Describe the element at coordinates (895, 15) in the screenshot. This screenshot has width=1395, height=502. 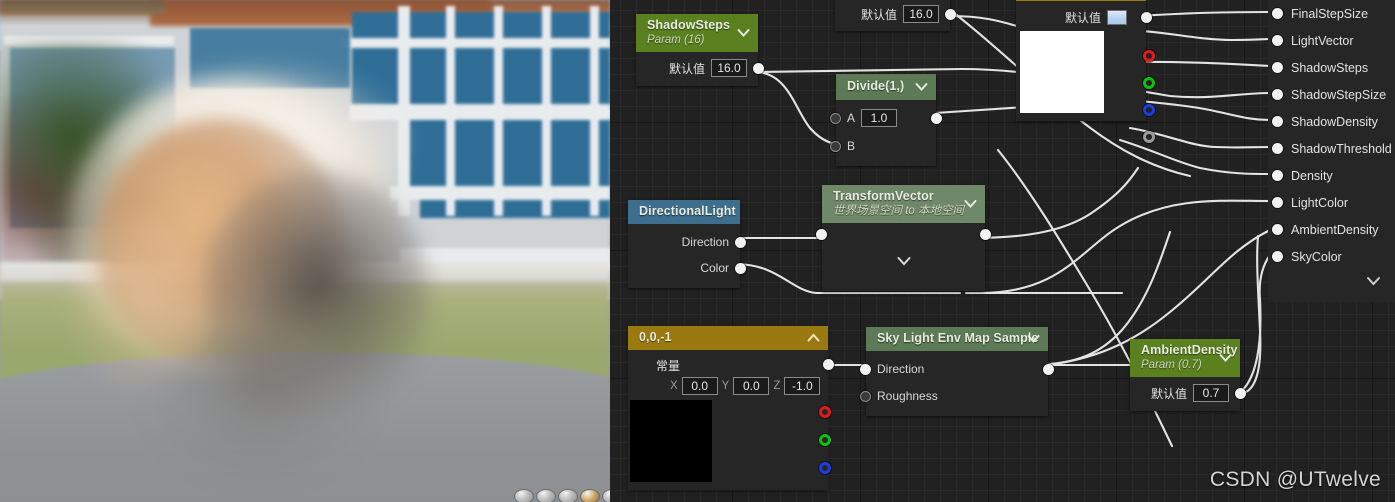
I see `node-step-size-default: 默认值 16.0` at that location.